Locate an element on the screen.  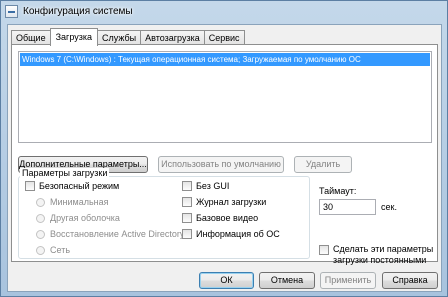
title-bar: Конфигурация системы is located at coordinates (224, 12).